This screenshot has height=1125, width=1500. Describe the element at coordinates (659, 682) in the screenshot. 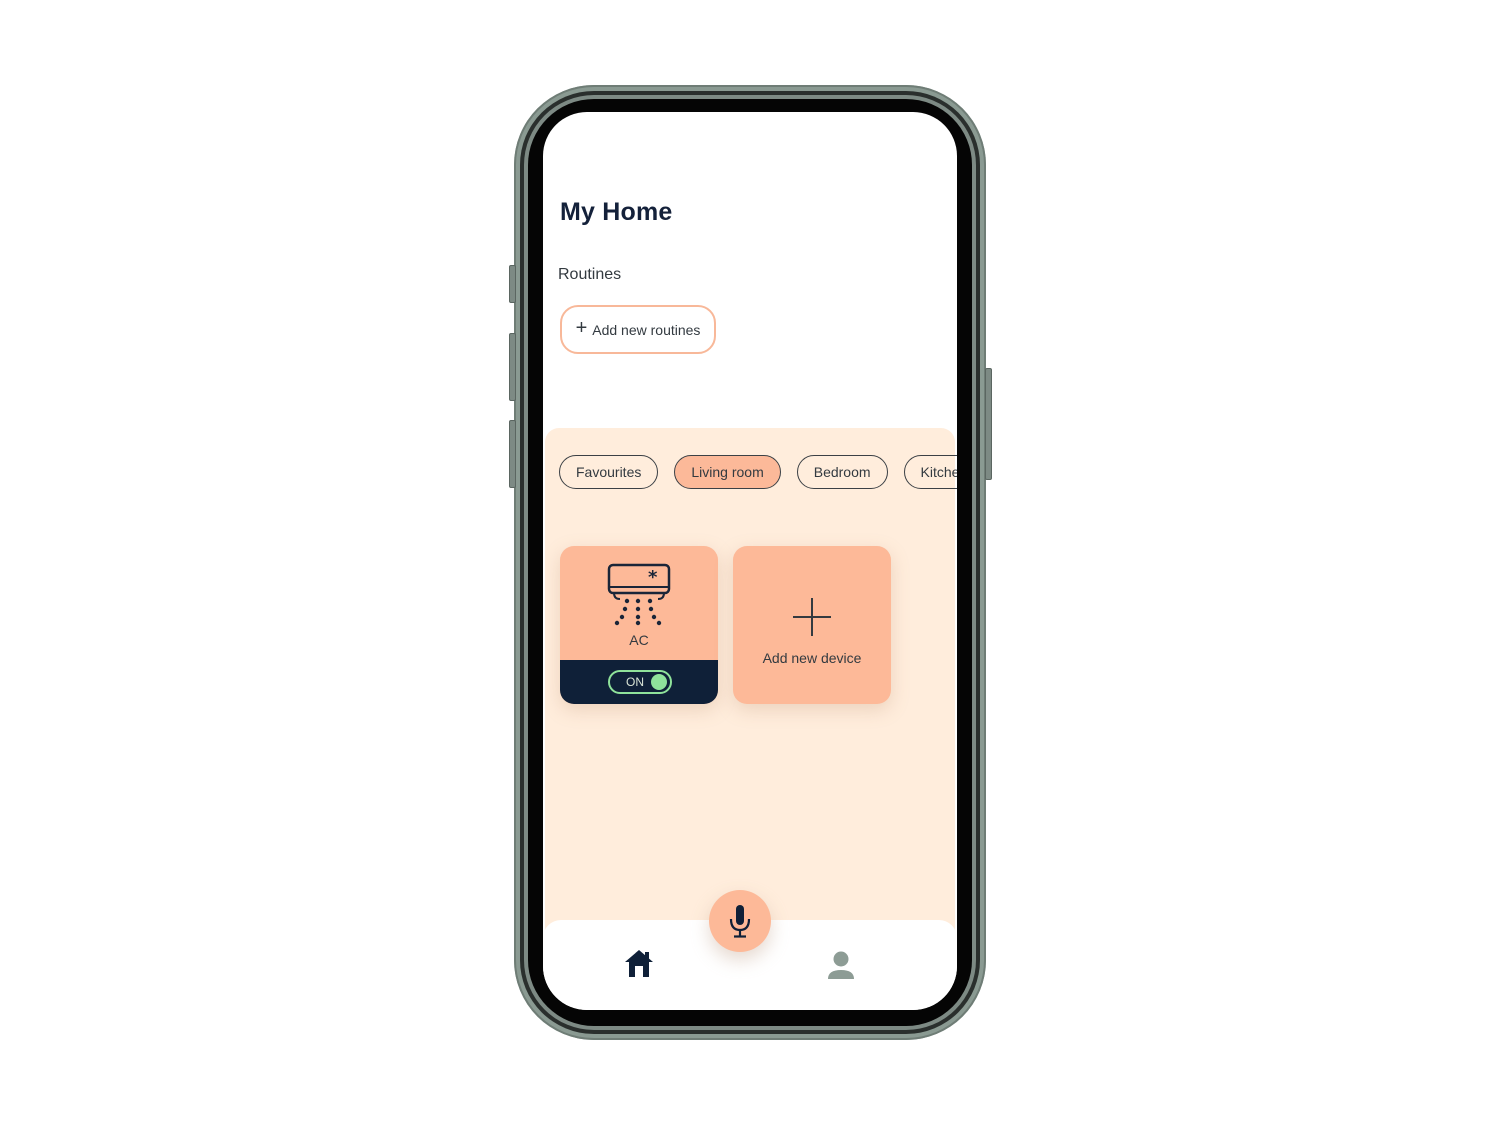

I see `toggle-knob` at that location.